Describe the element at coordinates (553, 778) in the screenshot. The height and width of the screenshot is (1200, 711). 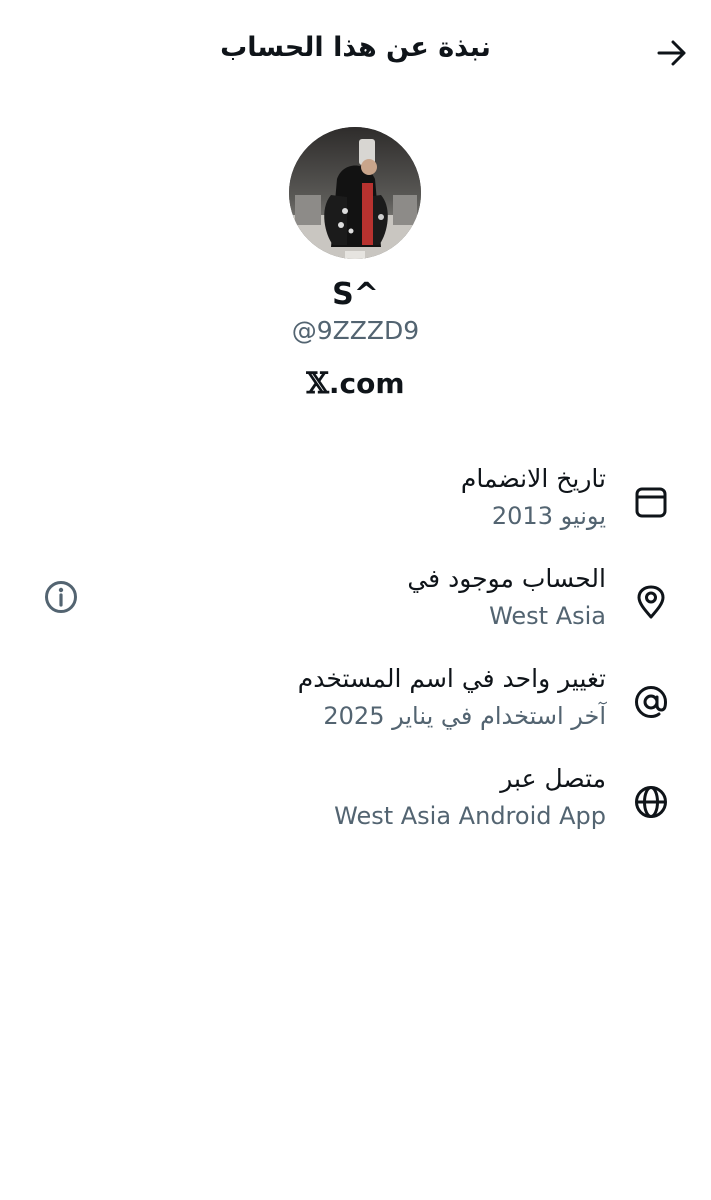
I see `detail-label: متصل عبر` at that location.